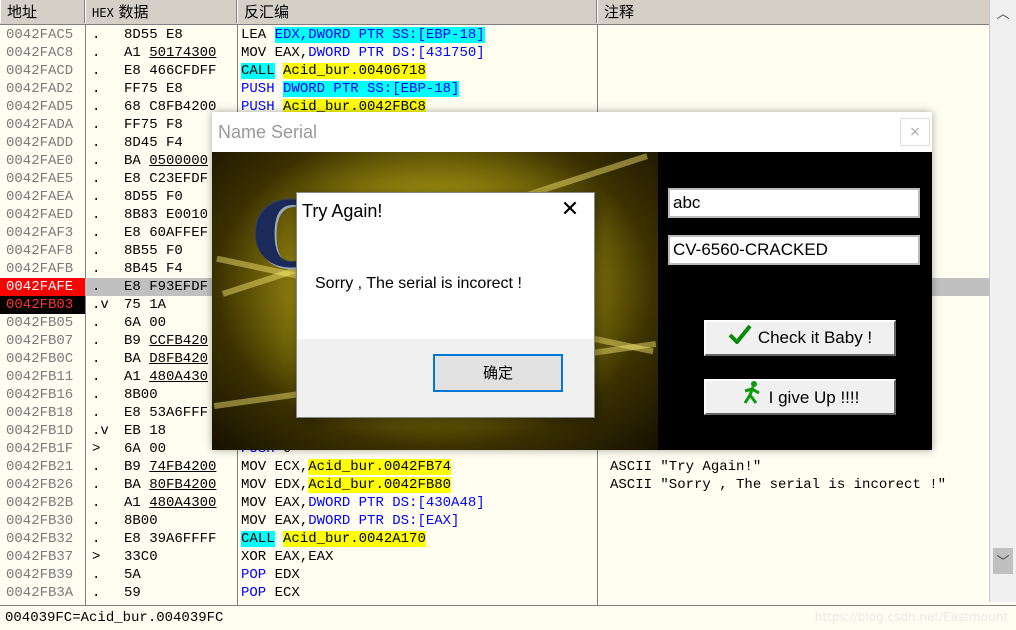 This screenshot has height=630, width=1016. I want to click on row-disasm: MOV ECX,Acid_bur.0042FB74, so click(419, 467).